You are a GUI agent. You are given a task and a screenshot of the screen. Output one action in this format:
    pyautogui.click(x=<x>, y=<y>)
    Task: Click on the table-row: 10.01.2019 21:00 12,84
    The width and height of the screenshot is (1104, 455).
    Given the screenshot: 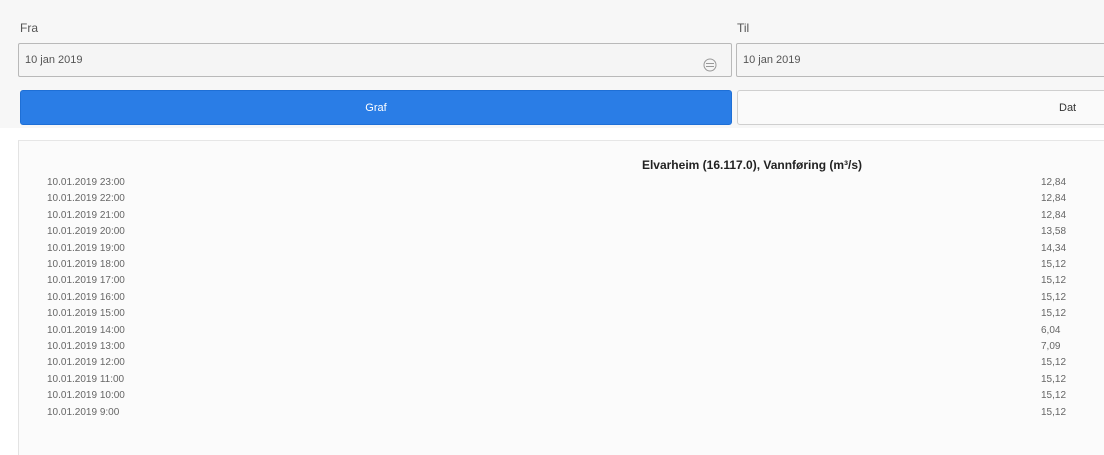 What is the action you would take?
    pyautogui.click(x=561, y=217)
    